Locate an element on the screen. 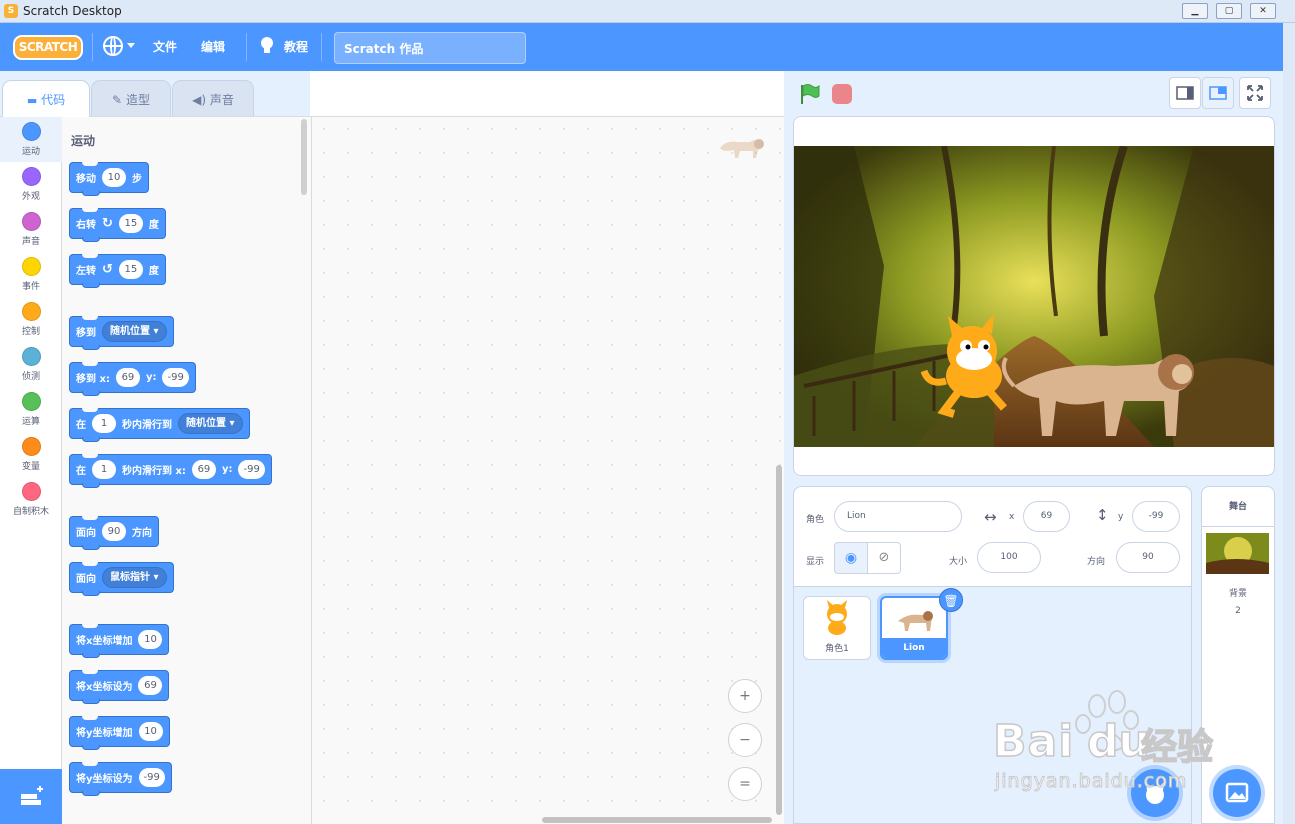 The width and height of the screenshot is (1295, 824). block-dropdown: 鼠标指针 is located at coordinates (134, 577).